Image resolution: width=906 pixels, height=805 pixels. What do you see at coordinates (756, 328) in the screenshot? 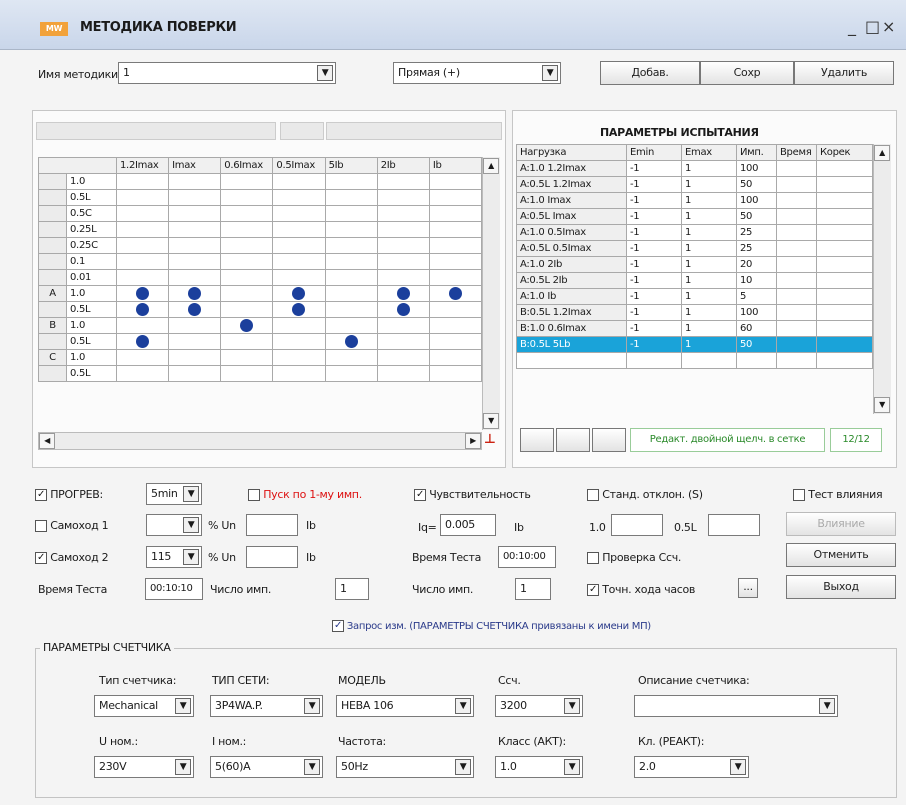
I see `params-cell: 60` at bounding box center [756, 328].